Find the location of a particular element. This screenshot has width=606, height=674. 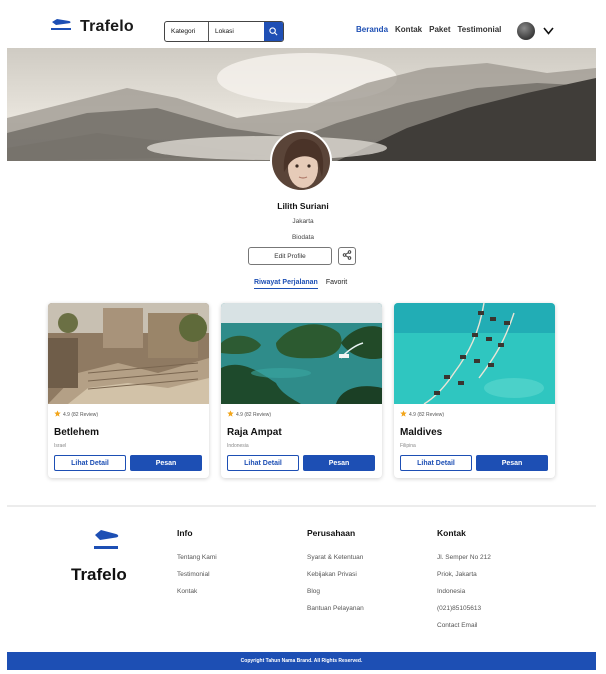

footer-link: Tentang Kami is located at coordinates (197, 561).